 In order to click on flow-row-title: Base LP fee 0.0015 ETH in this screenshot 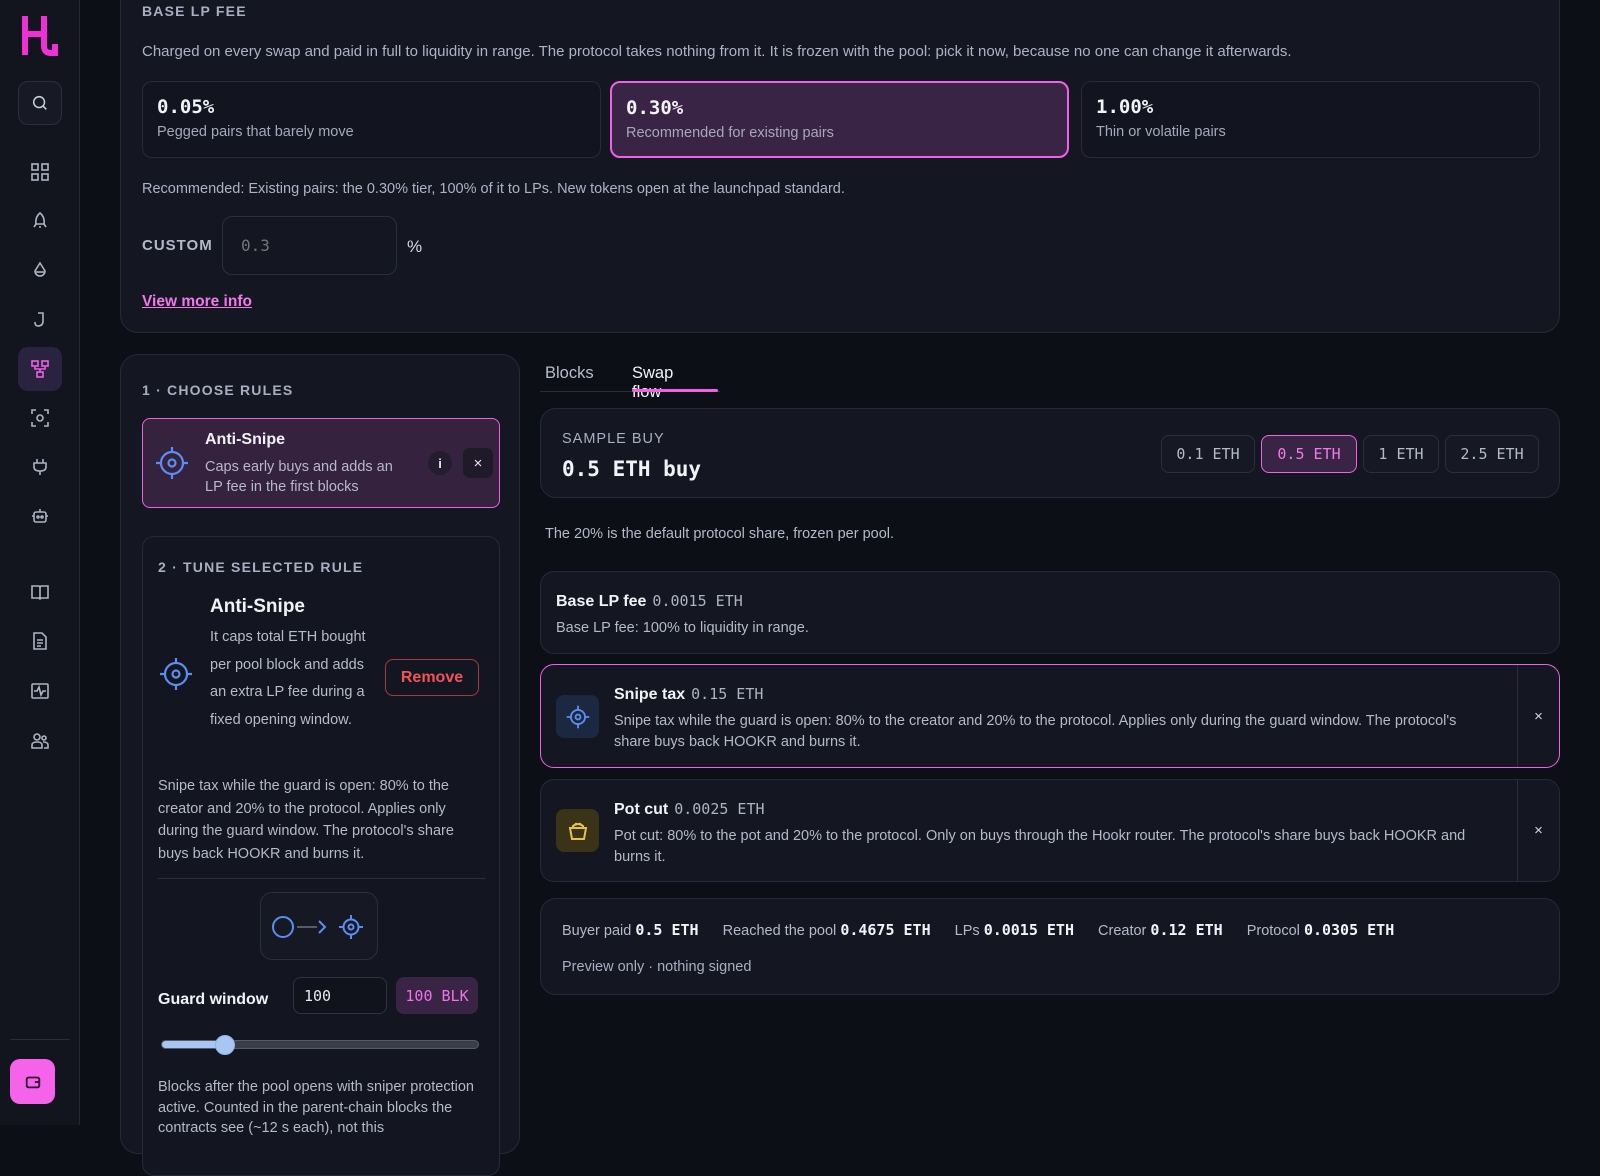, I will do `click(649, 601)`.